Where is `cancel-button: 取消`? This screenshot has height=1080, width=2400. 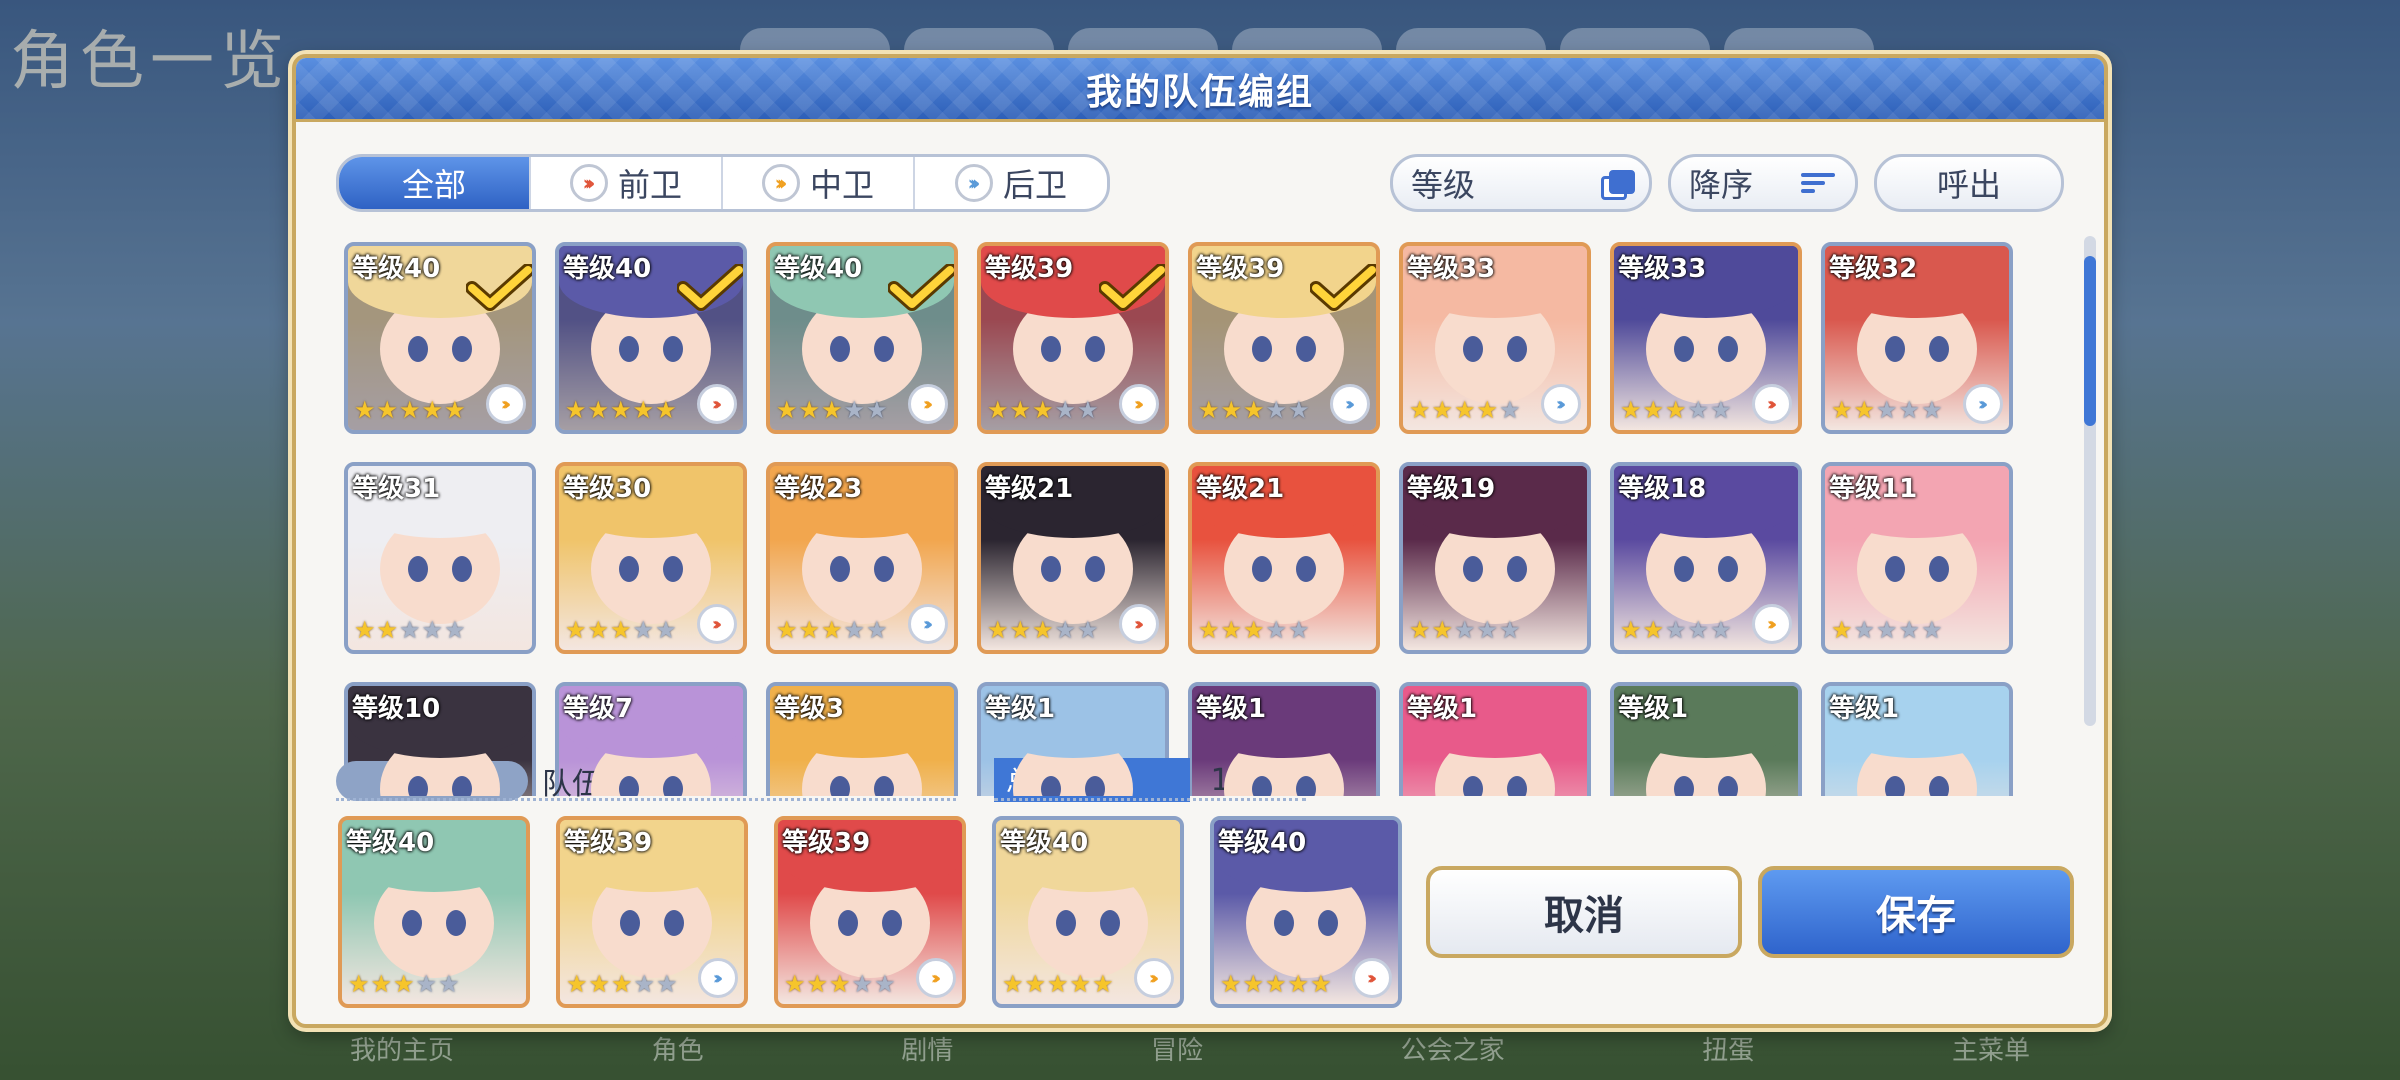
cancel-button: 取消 is located at coordinates (1584, 912).